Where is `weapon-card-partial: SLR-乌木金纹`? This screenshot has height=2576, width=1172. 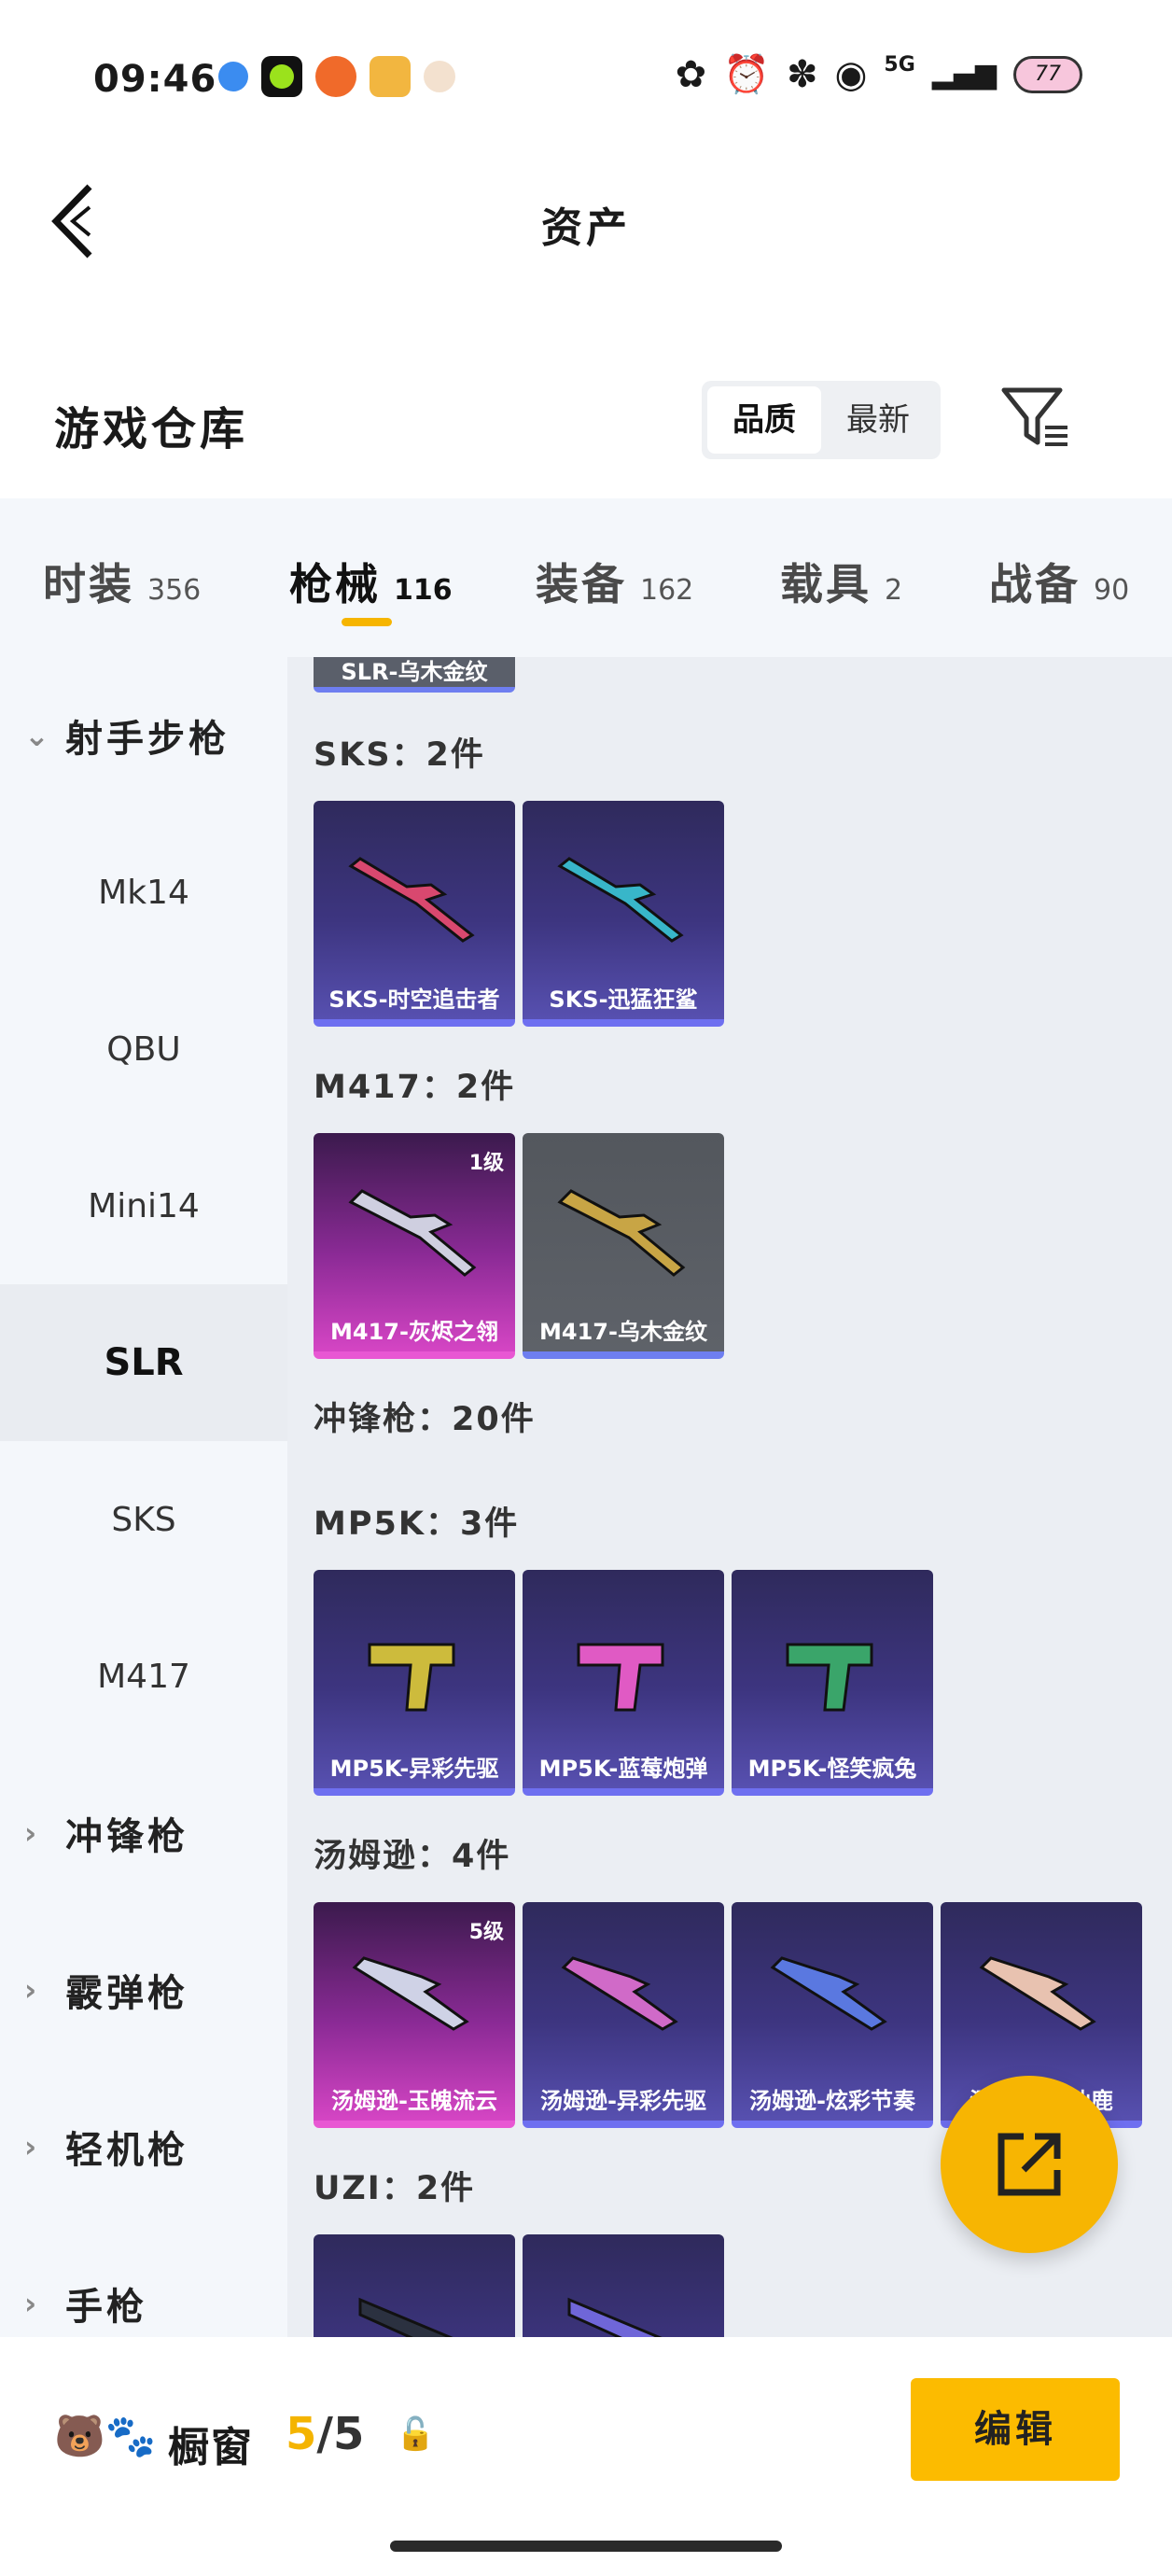
weapon-card-partial: SLR-乌木金纹 is located at coordinates (414, 675).